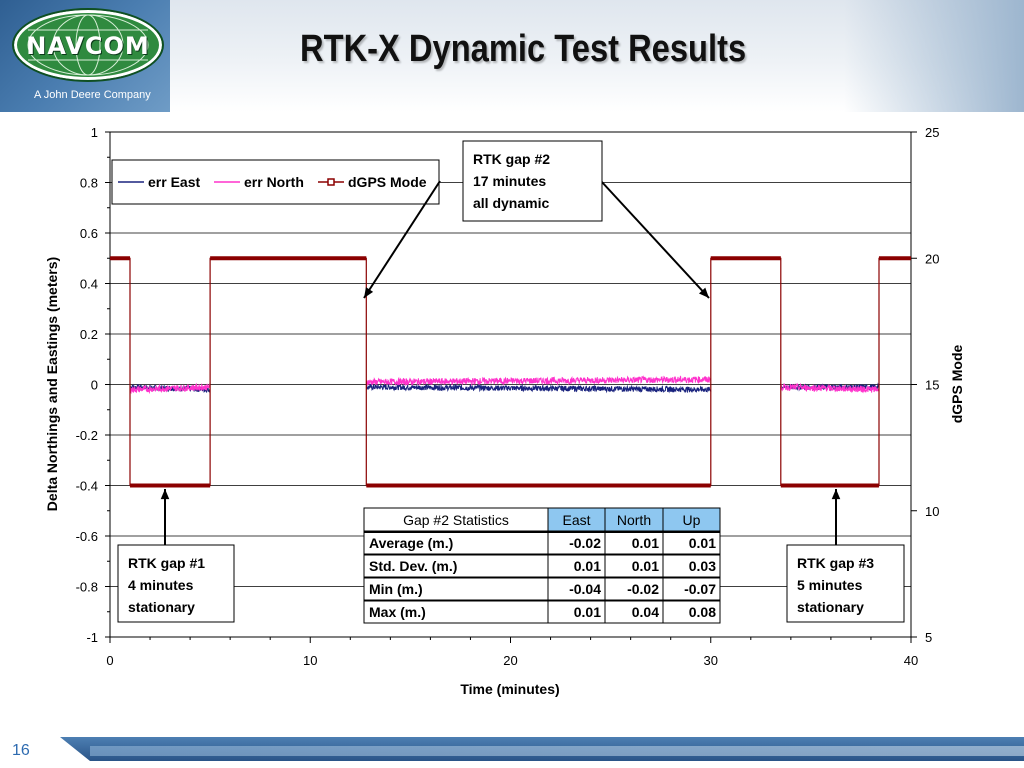 The height and width of the screenshot is (768, 1024). I want to click on table-header-label: East, so click(576, 520).